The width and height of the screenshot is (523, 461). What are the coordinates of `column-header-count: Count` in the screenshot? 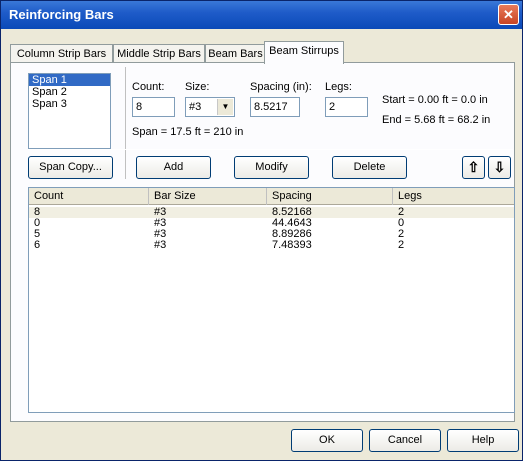 It's located at (89, 196).